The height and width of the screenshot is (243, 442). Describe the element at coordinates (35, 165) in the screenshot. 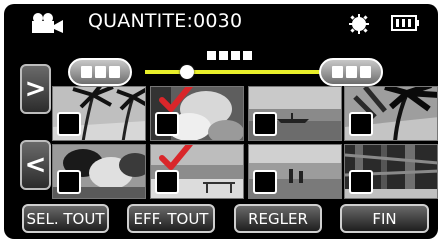

I see `prev-page-button: <` at that location.